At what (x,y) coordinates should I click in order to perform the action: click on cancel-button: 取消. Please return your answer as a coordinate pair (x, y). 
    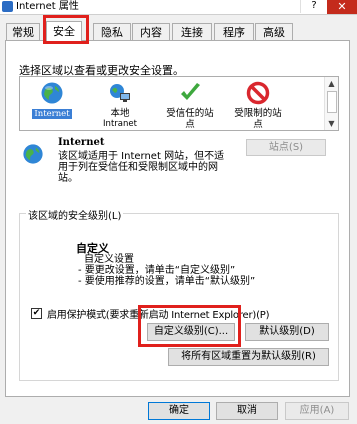
    Looking at the image, I should click on (247, 411).